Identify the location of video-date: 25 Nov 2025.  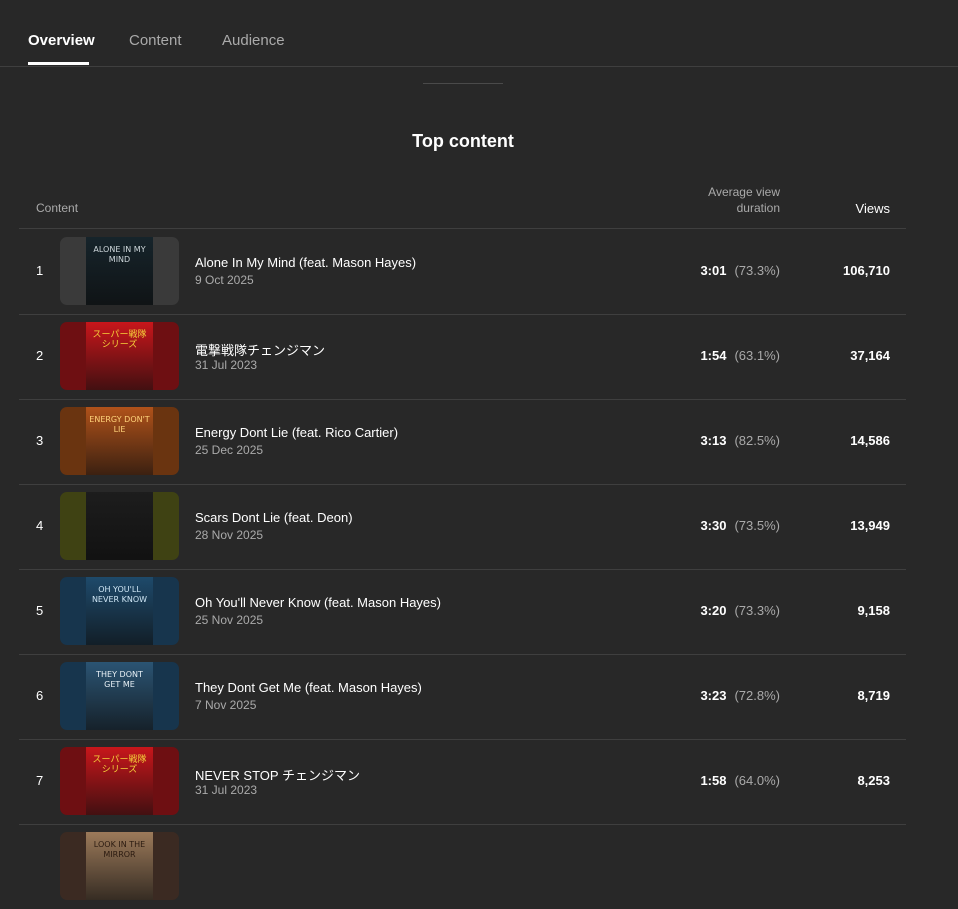
(229, 620).